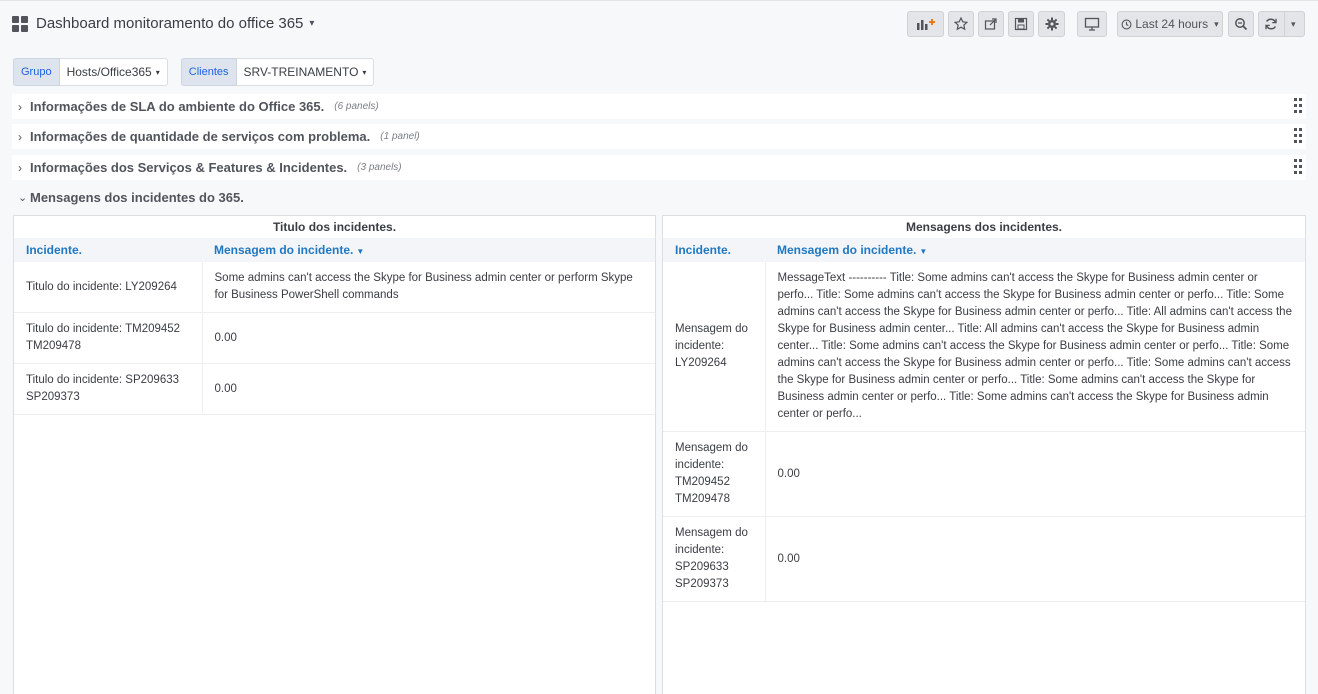 This screenshot has height=694, width=1318. I want to click on star-button, so click(961, 24).